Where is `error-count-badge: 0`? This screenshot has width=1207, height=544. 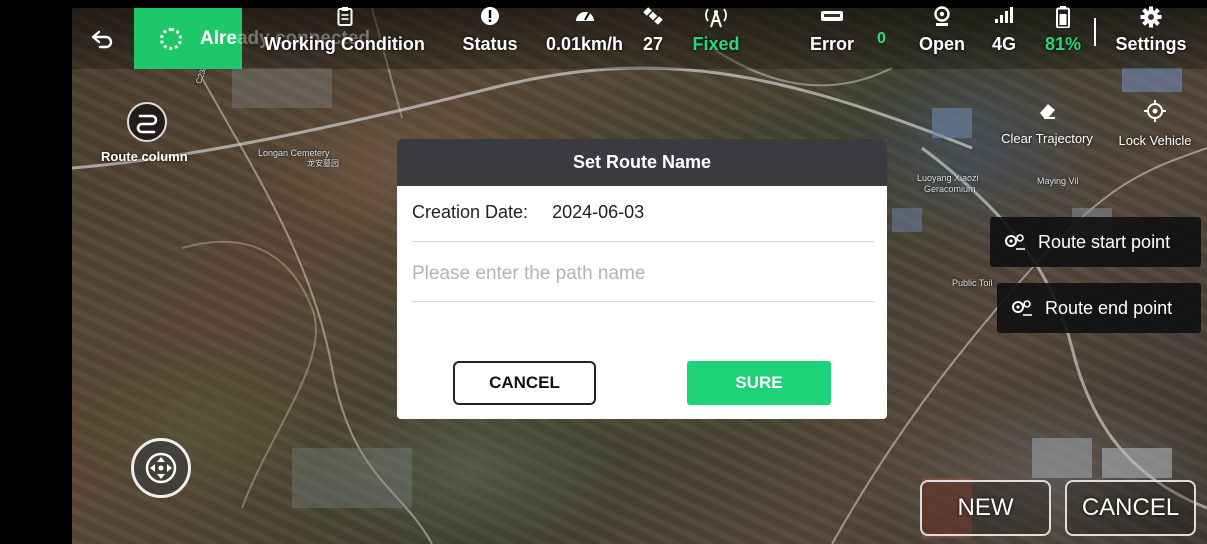 error-count-badge: 0 is located at coordinates (881, 38).